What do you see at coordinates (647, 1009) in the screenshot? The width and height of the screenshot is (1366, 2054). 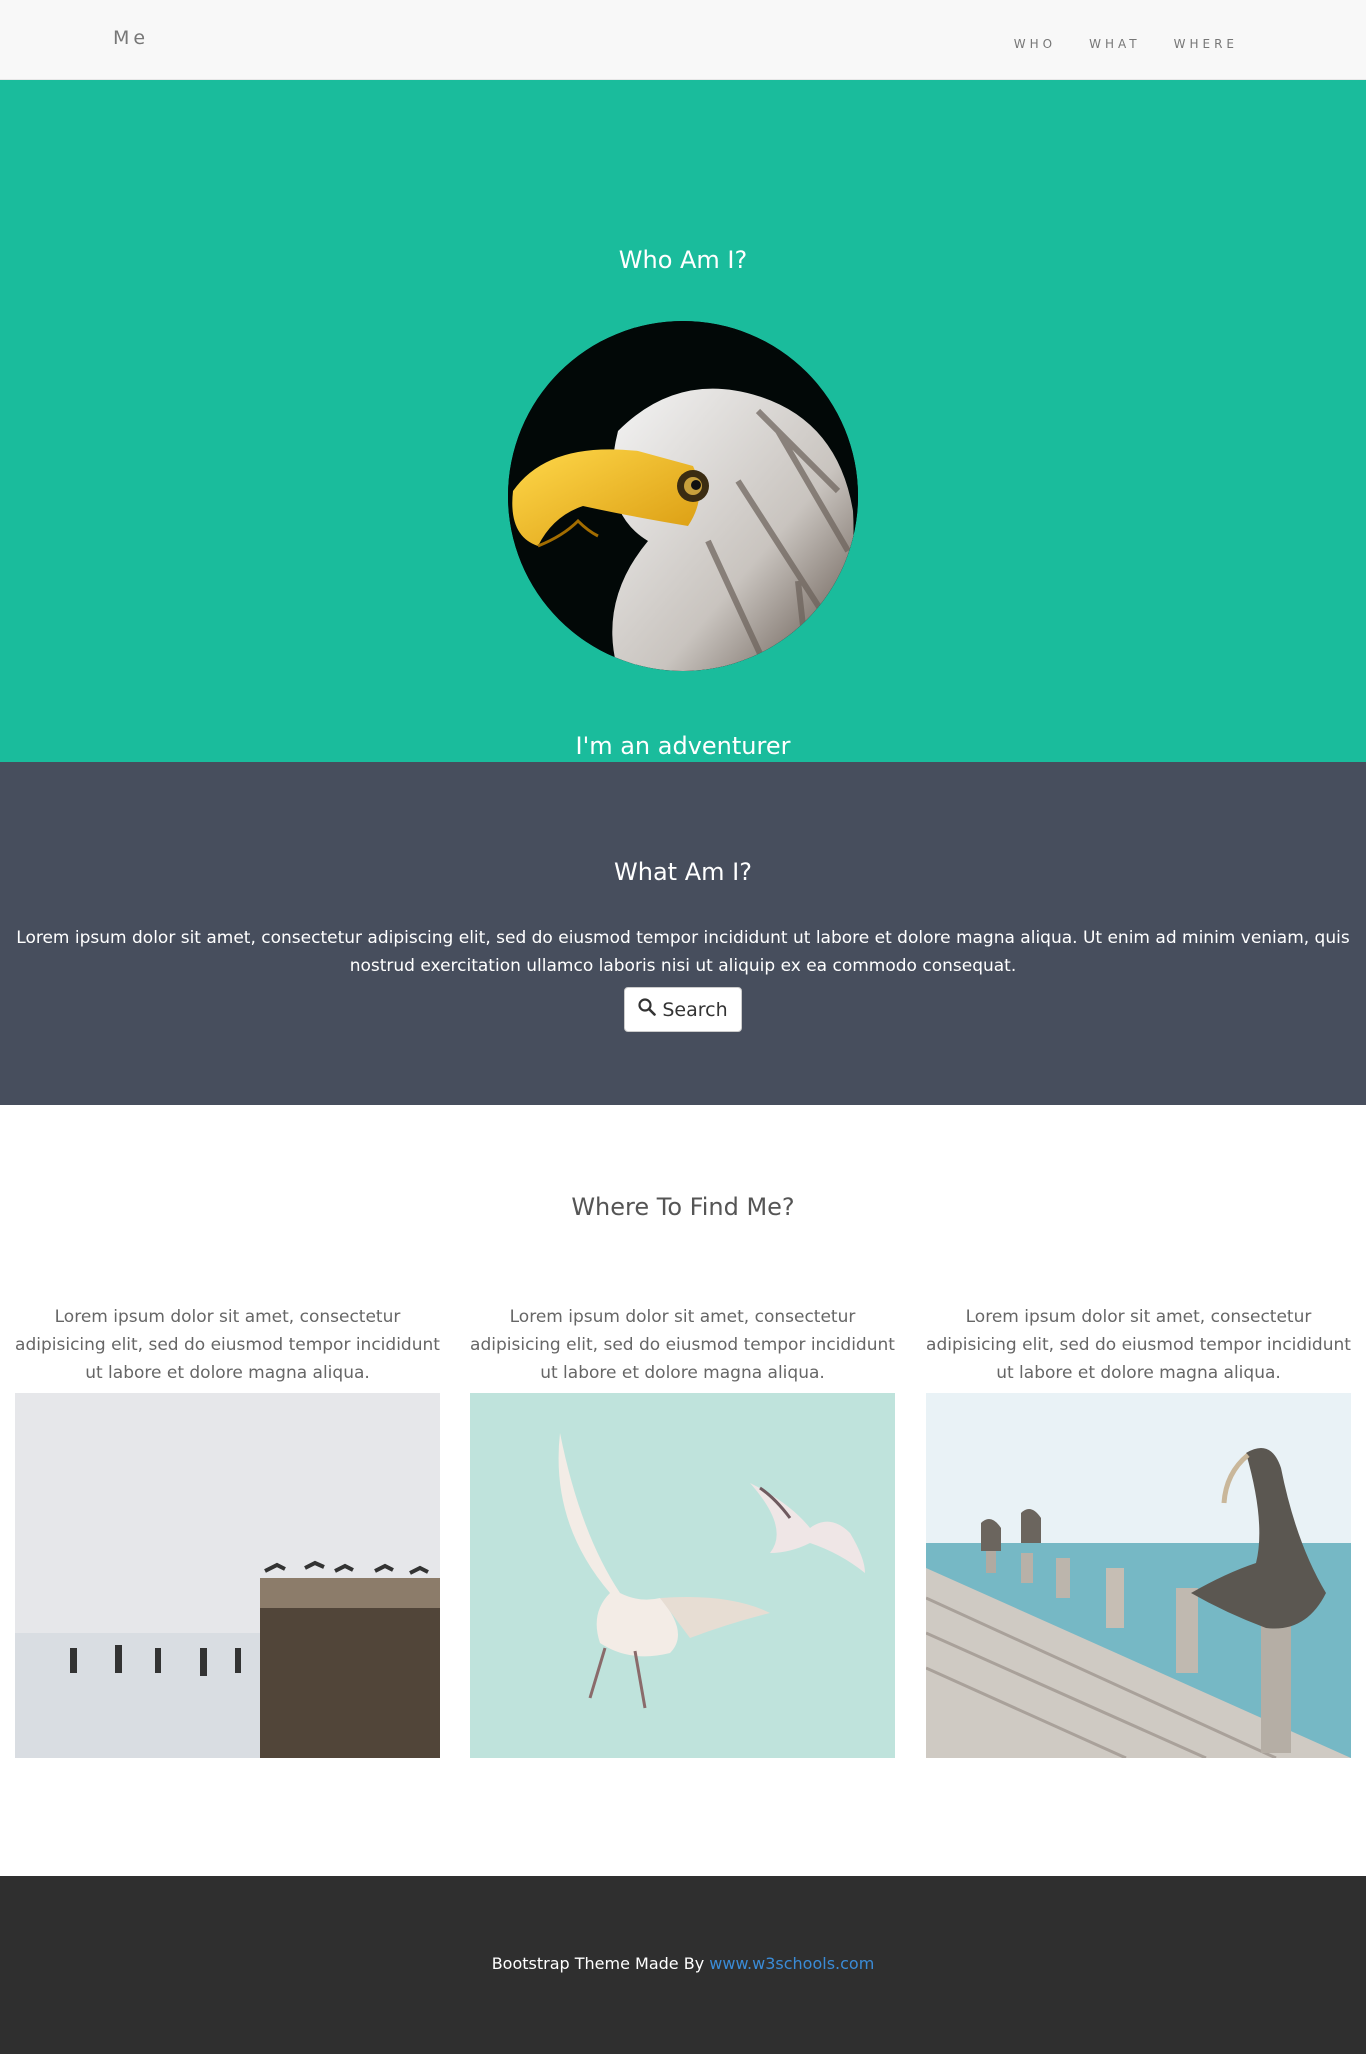 I see `search-icon` at bounding box center [647, 1009].